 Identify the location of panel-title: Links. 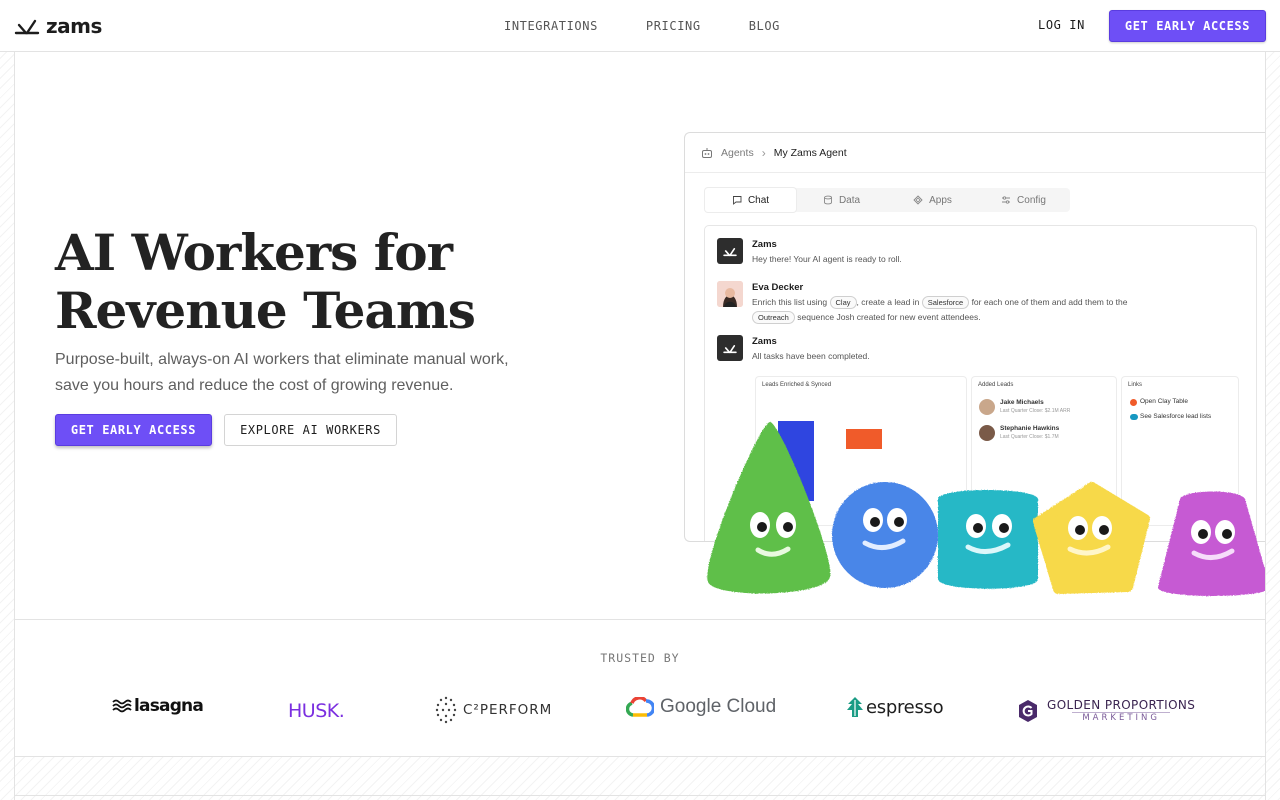
(1135, 385).